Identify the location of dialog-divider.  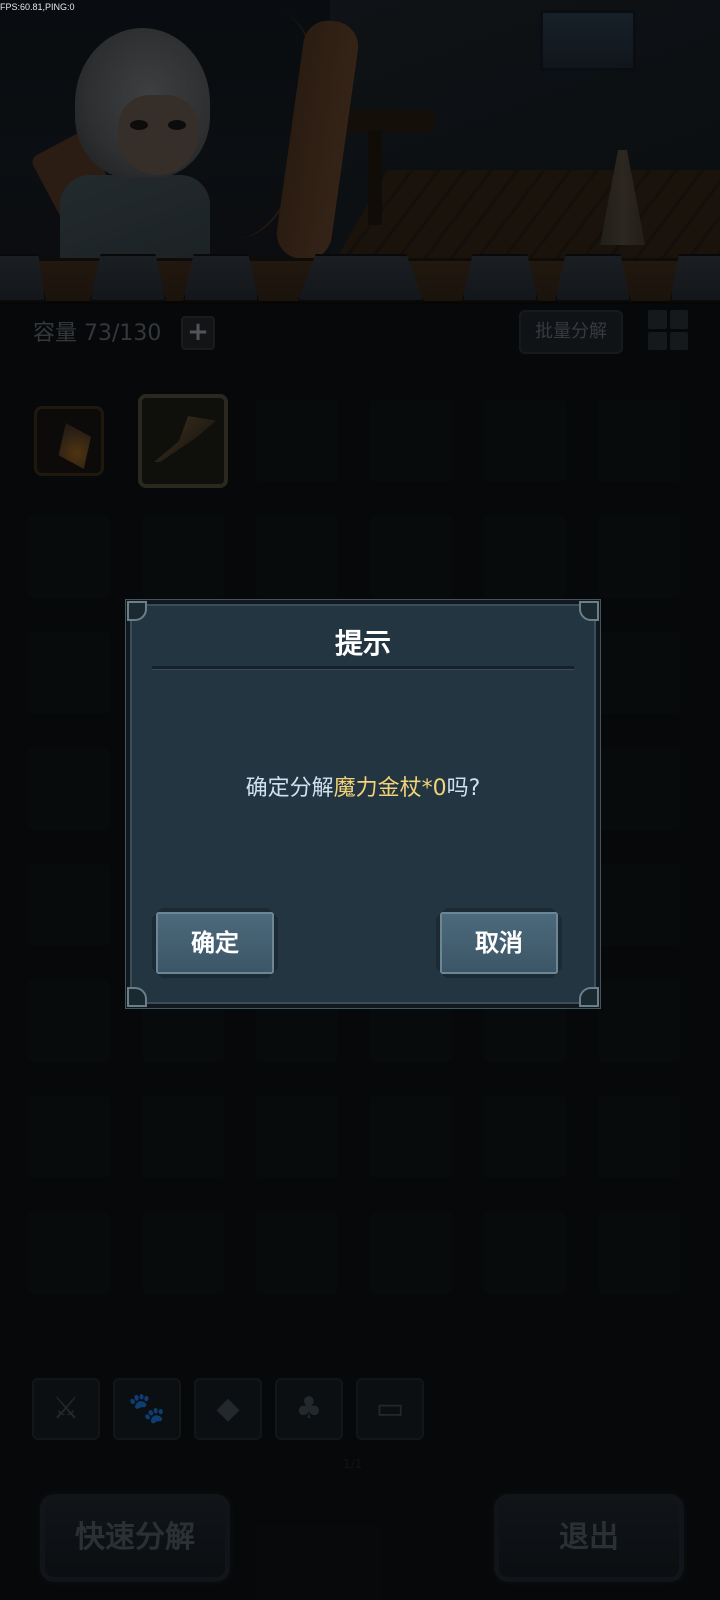
(363, 668).